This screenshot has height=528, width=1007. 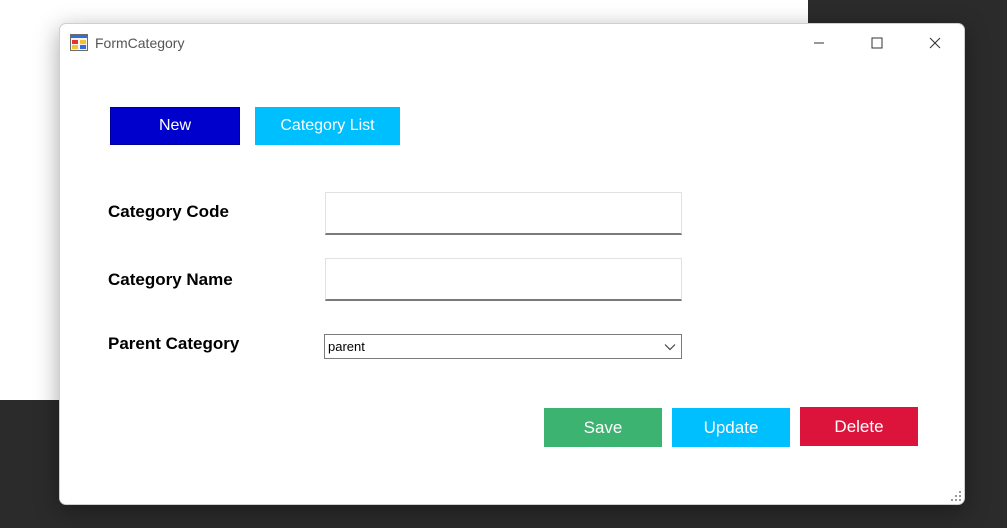 I want to click on close-icon, so click(x=935, y=43).